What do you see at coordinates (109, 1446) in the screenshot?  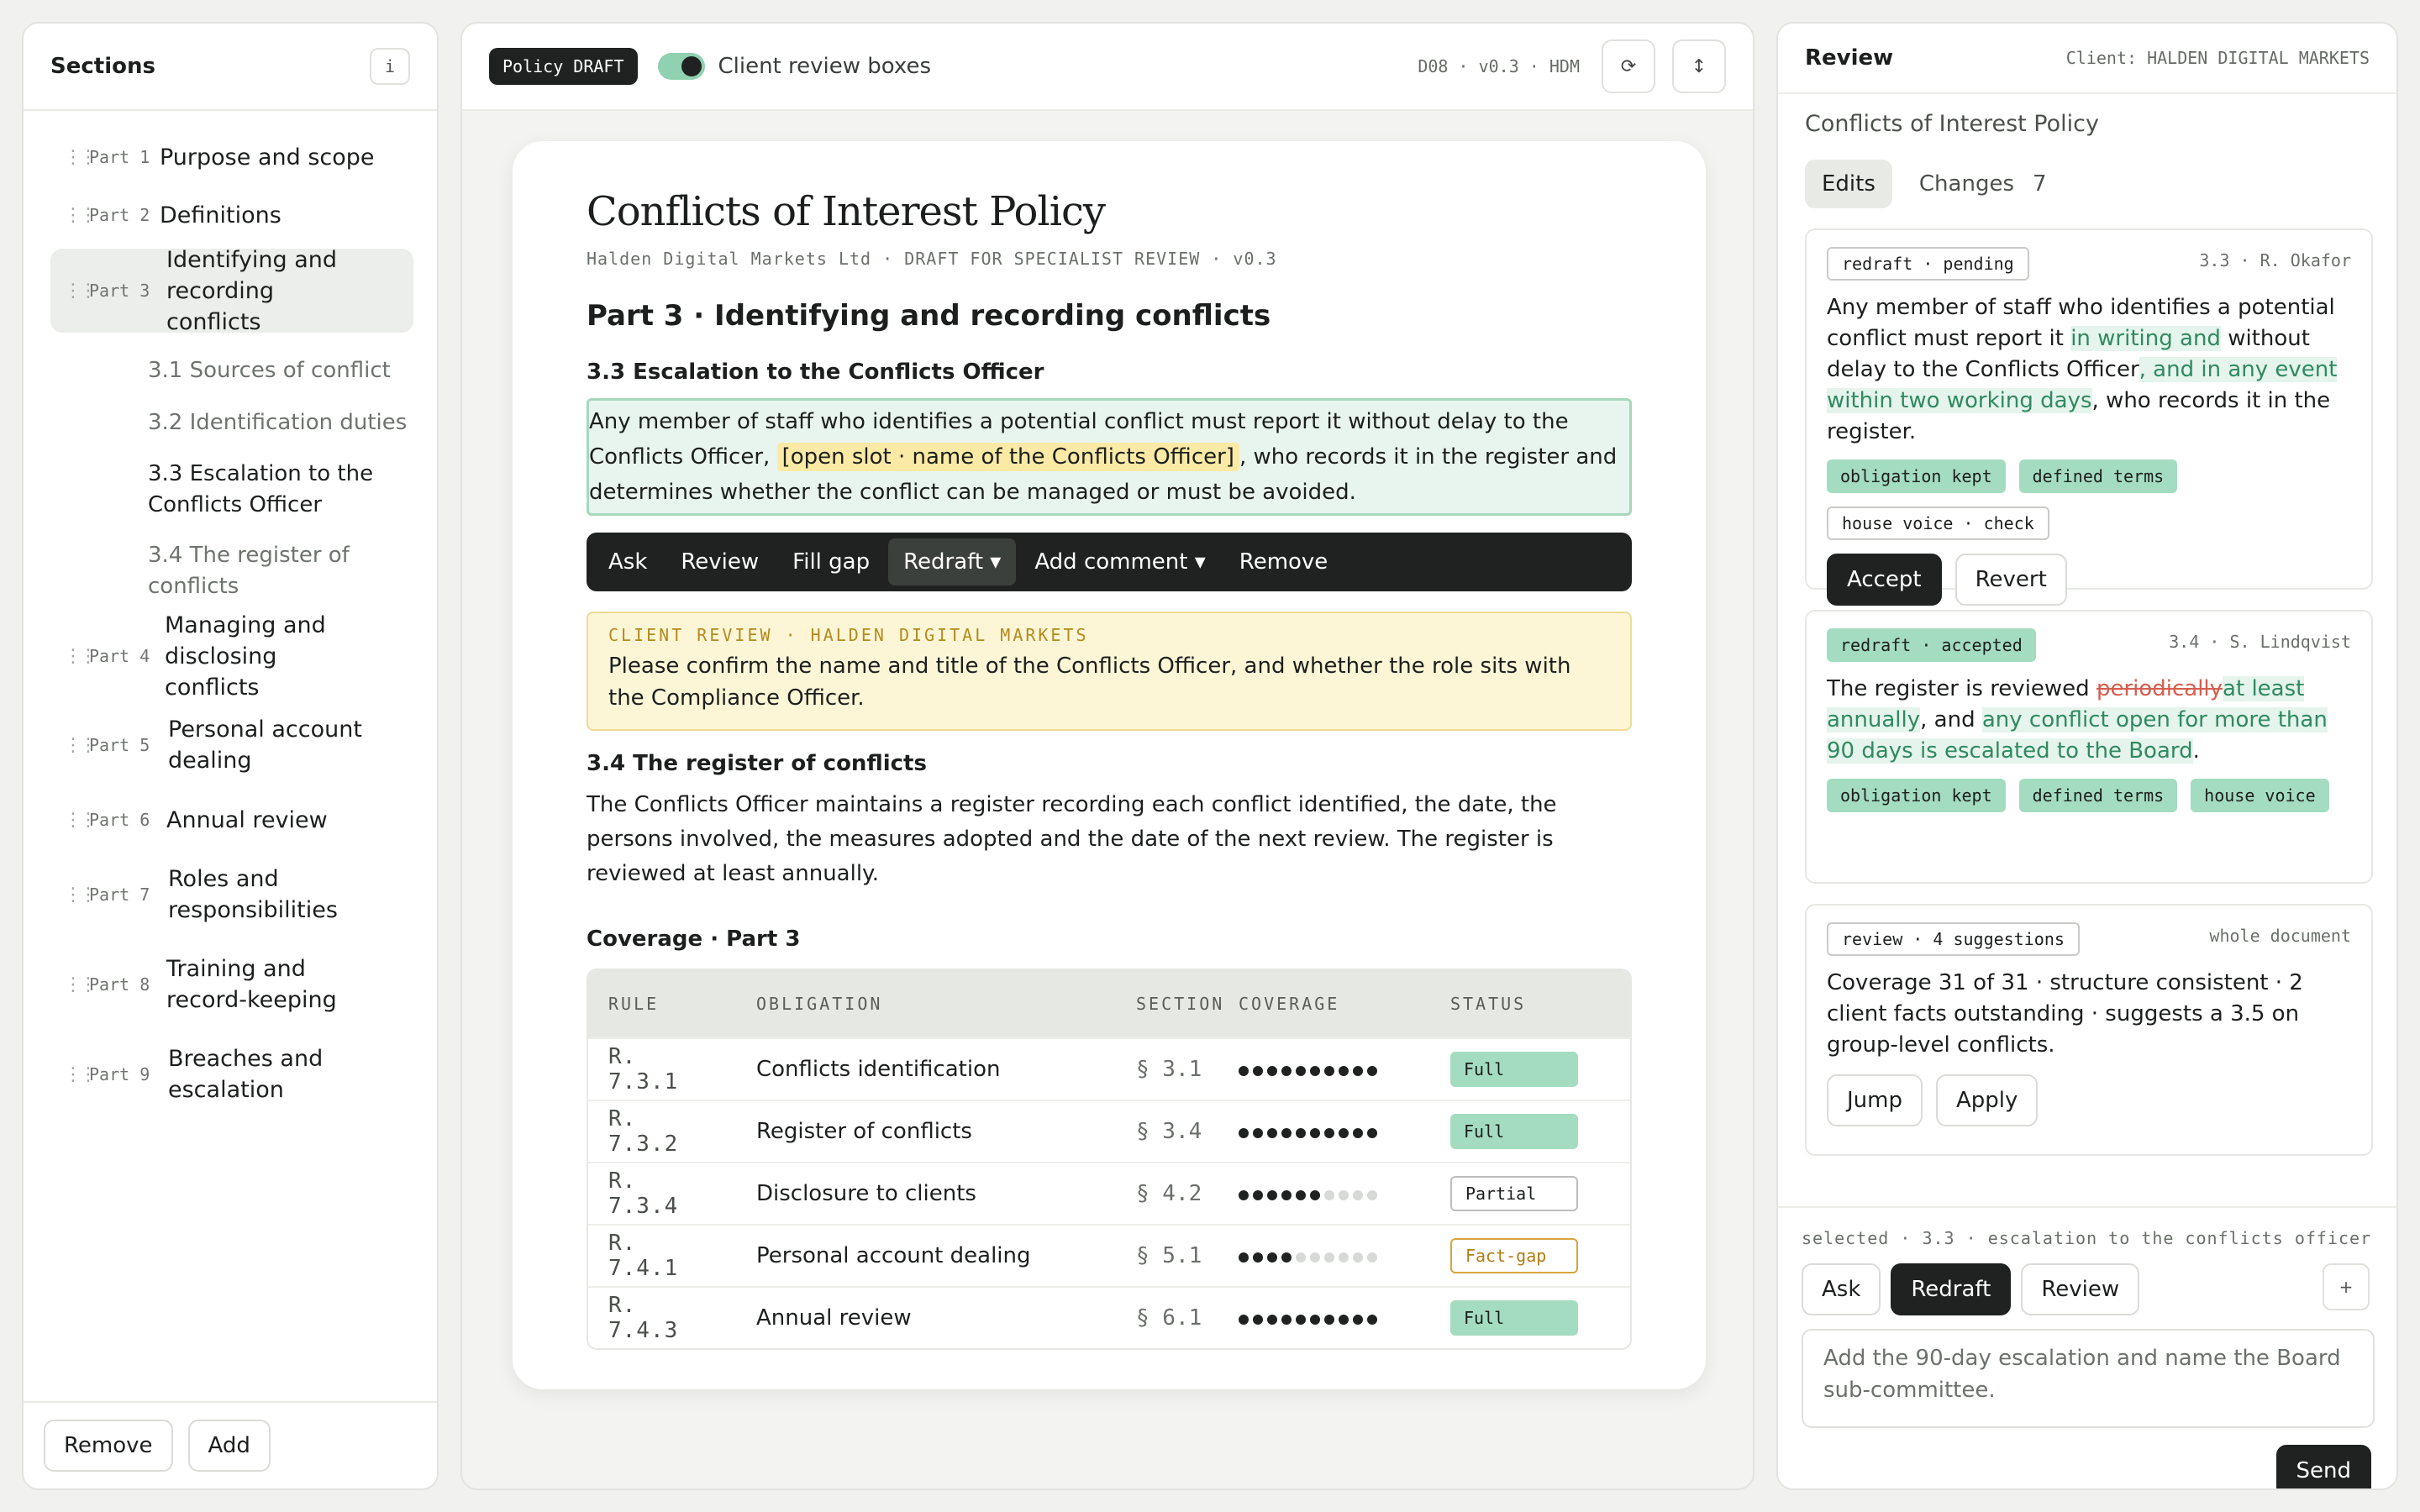 I see `remove-section-button: Remove` at bounding box center [109, 1446].